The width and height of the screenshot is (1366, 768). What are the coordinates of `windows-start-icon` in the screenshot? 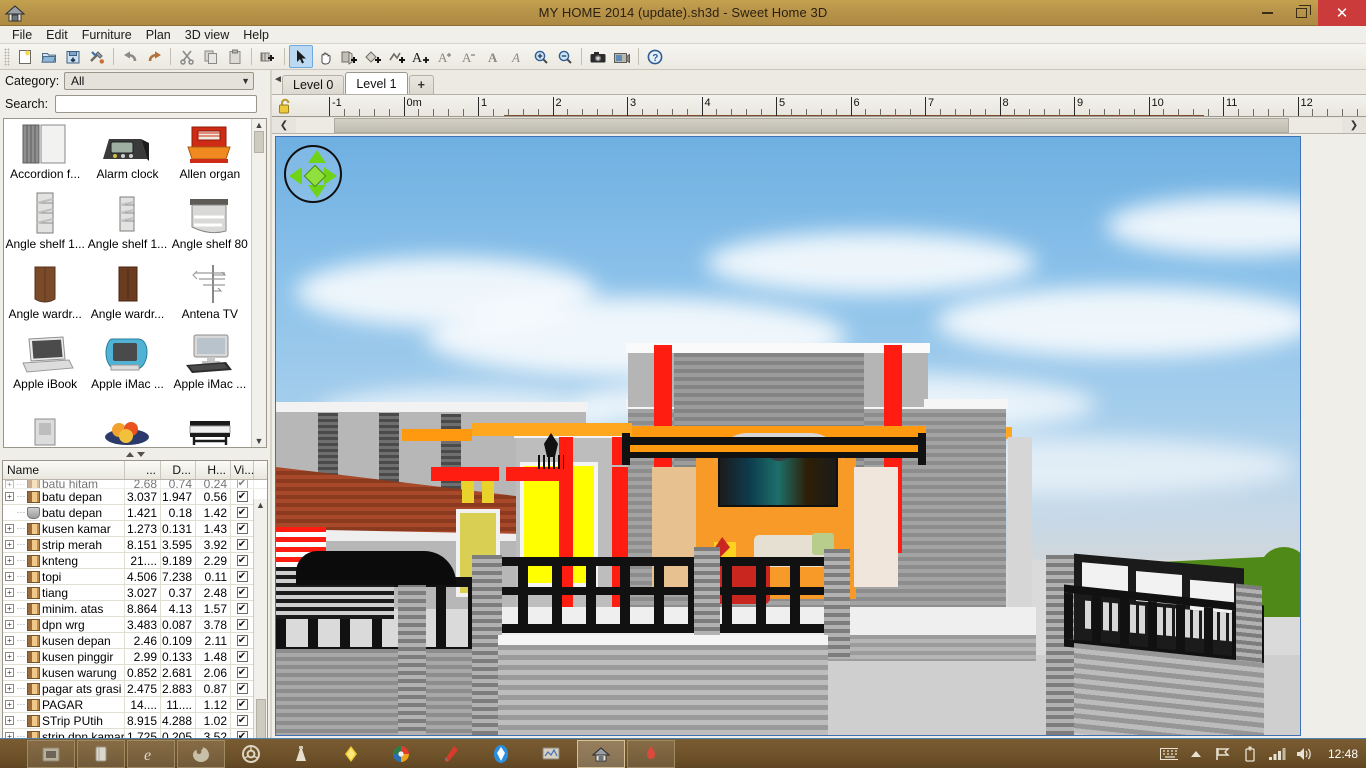 It's located at (13, 753).